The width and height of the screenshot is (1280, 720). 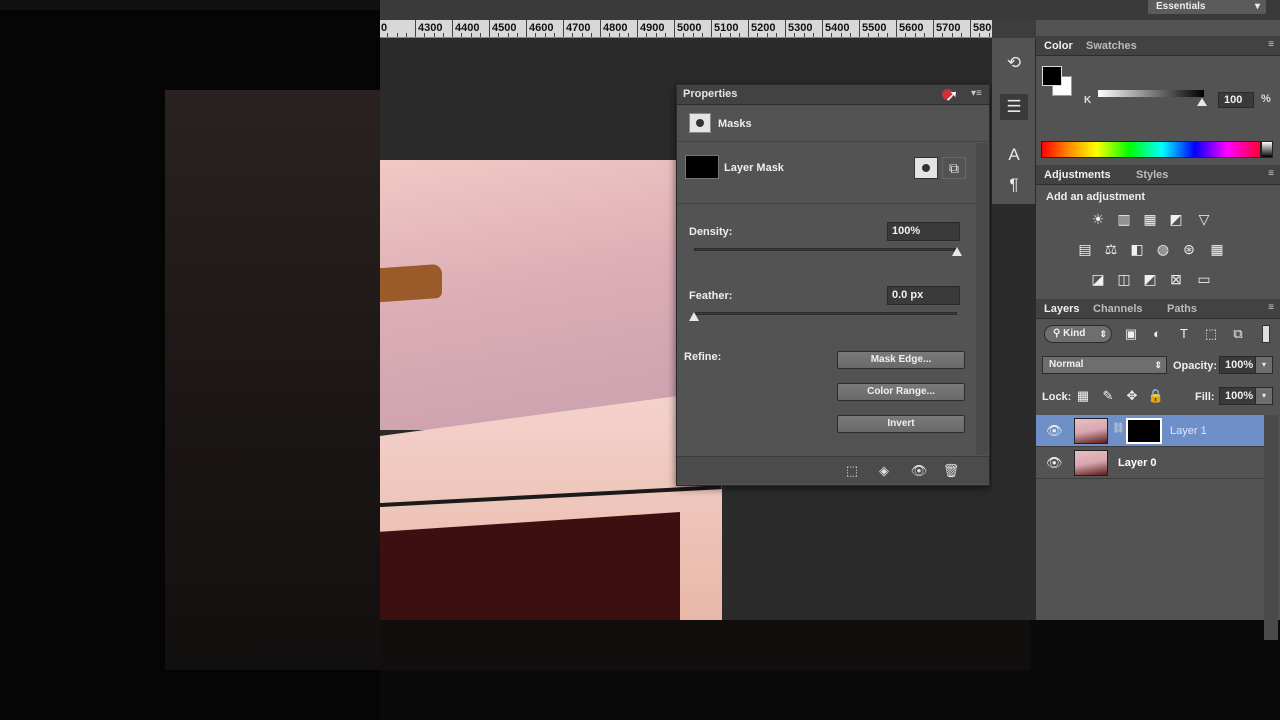 I want to click on history-icon: ⟲, so click(x=1014, y=63).